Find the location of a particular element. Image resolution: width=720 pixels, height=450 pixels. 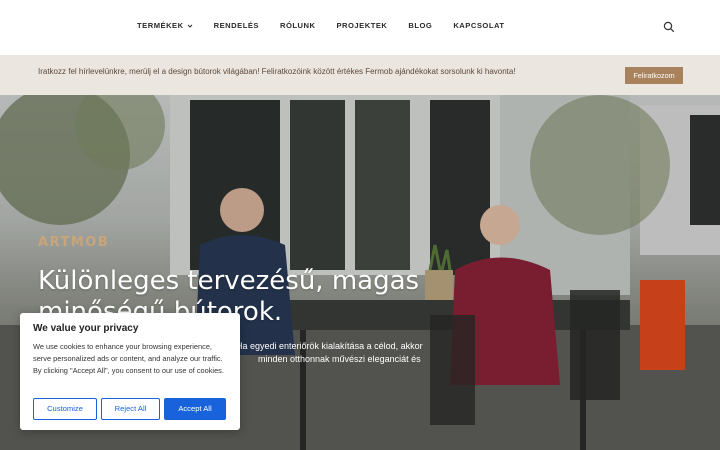

nav-item-rolunk: RÓLUNK is located at coordinates (297, 25).